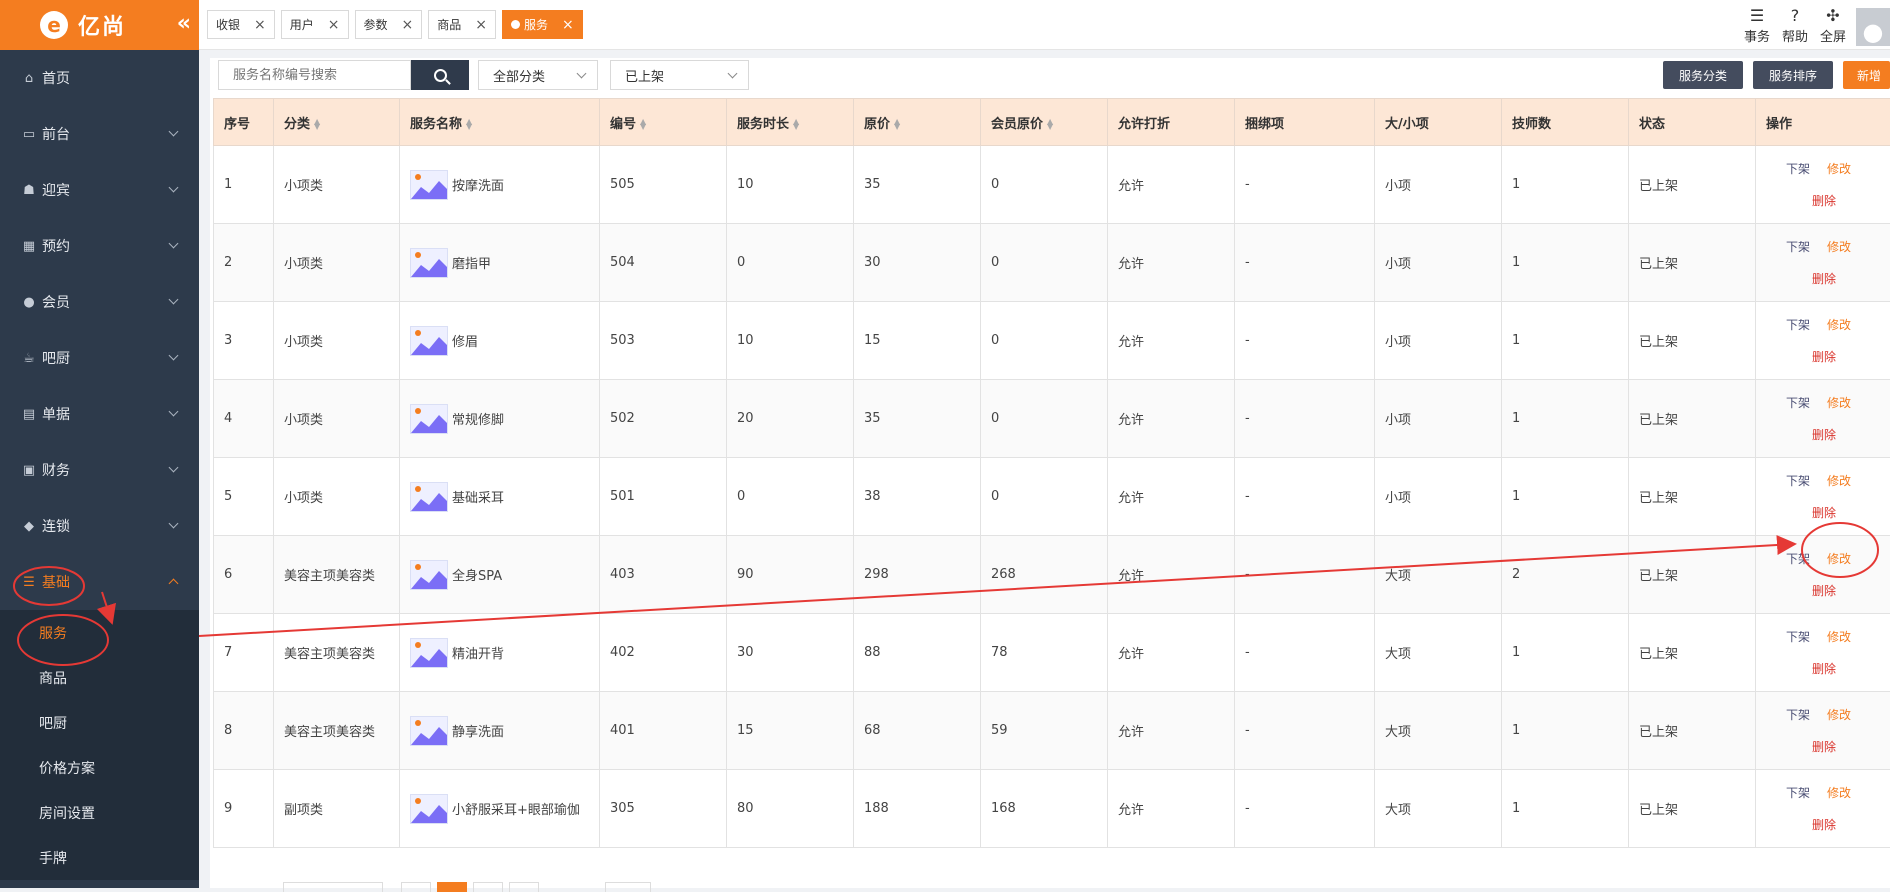 The width and height of the screenshot is (1890, 892). I want to click on top-action-button: ✣全屏, so click(1833, 25).